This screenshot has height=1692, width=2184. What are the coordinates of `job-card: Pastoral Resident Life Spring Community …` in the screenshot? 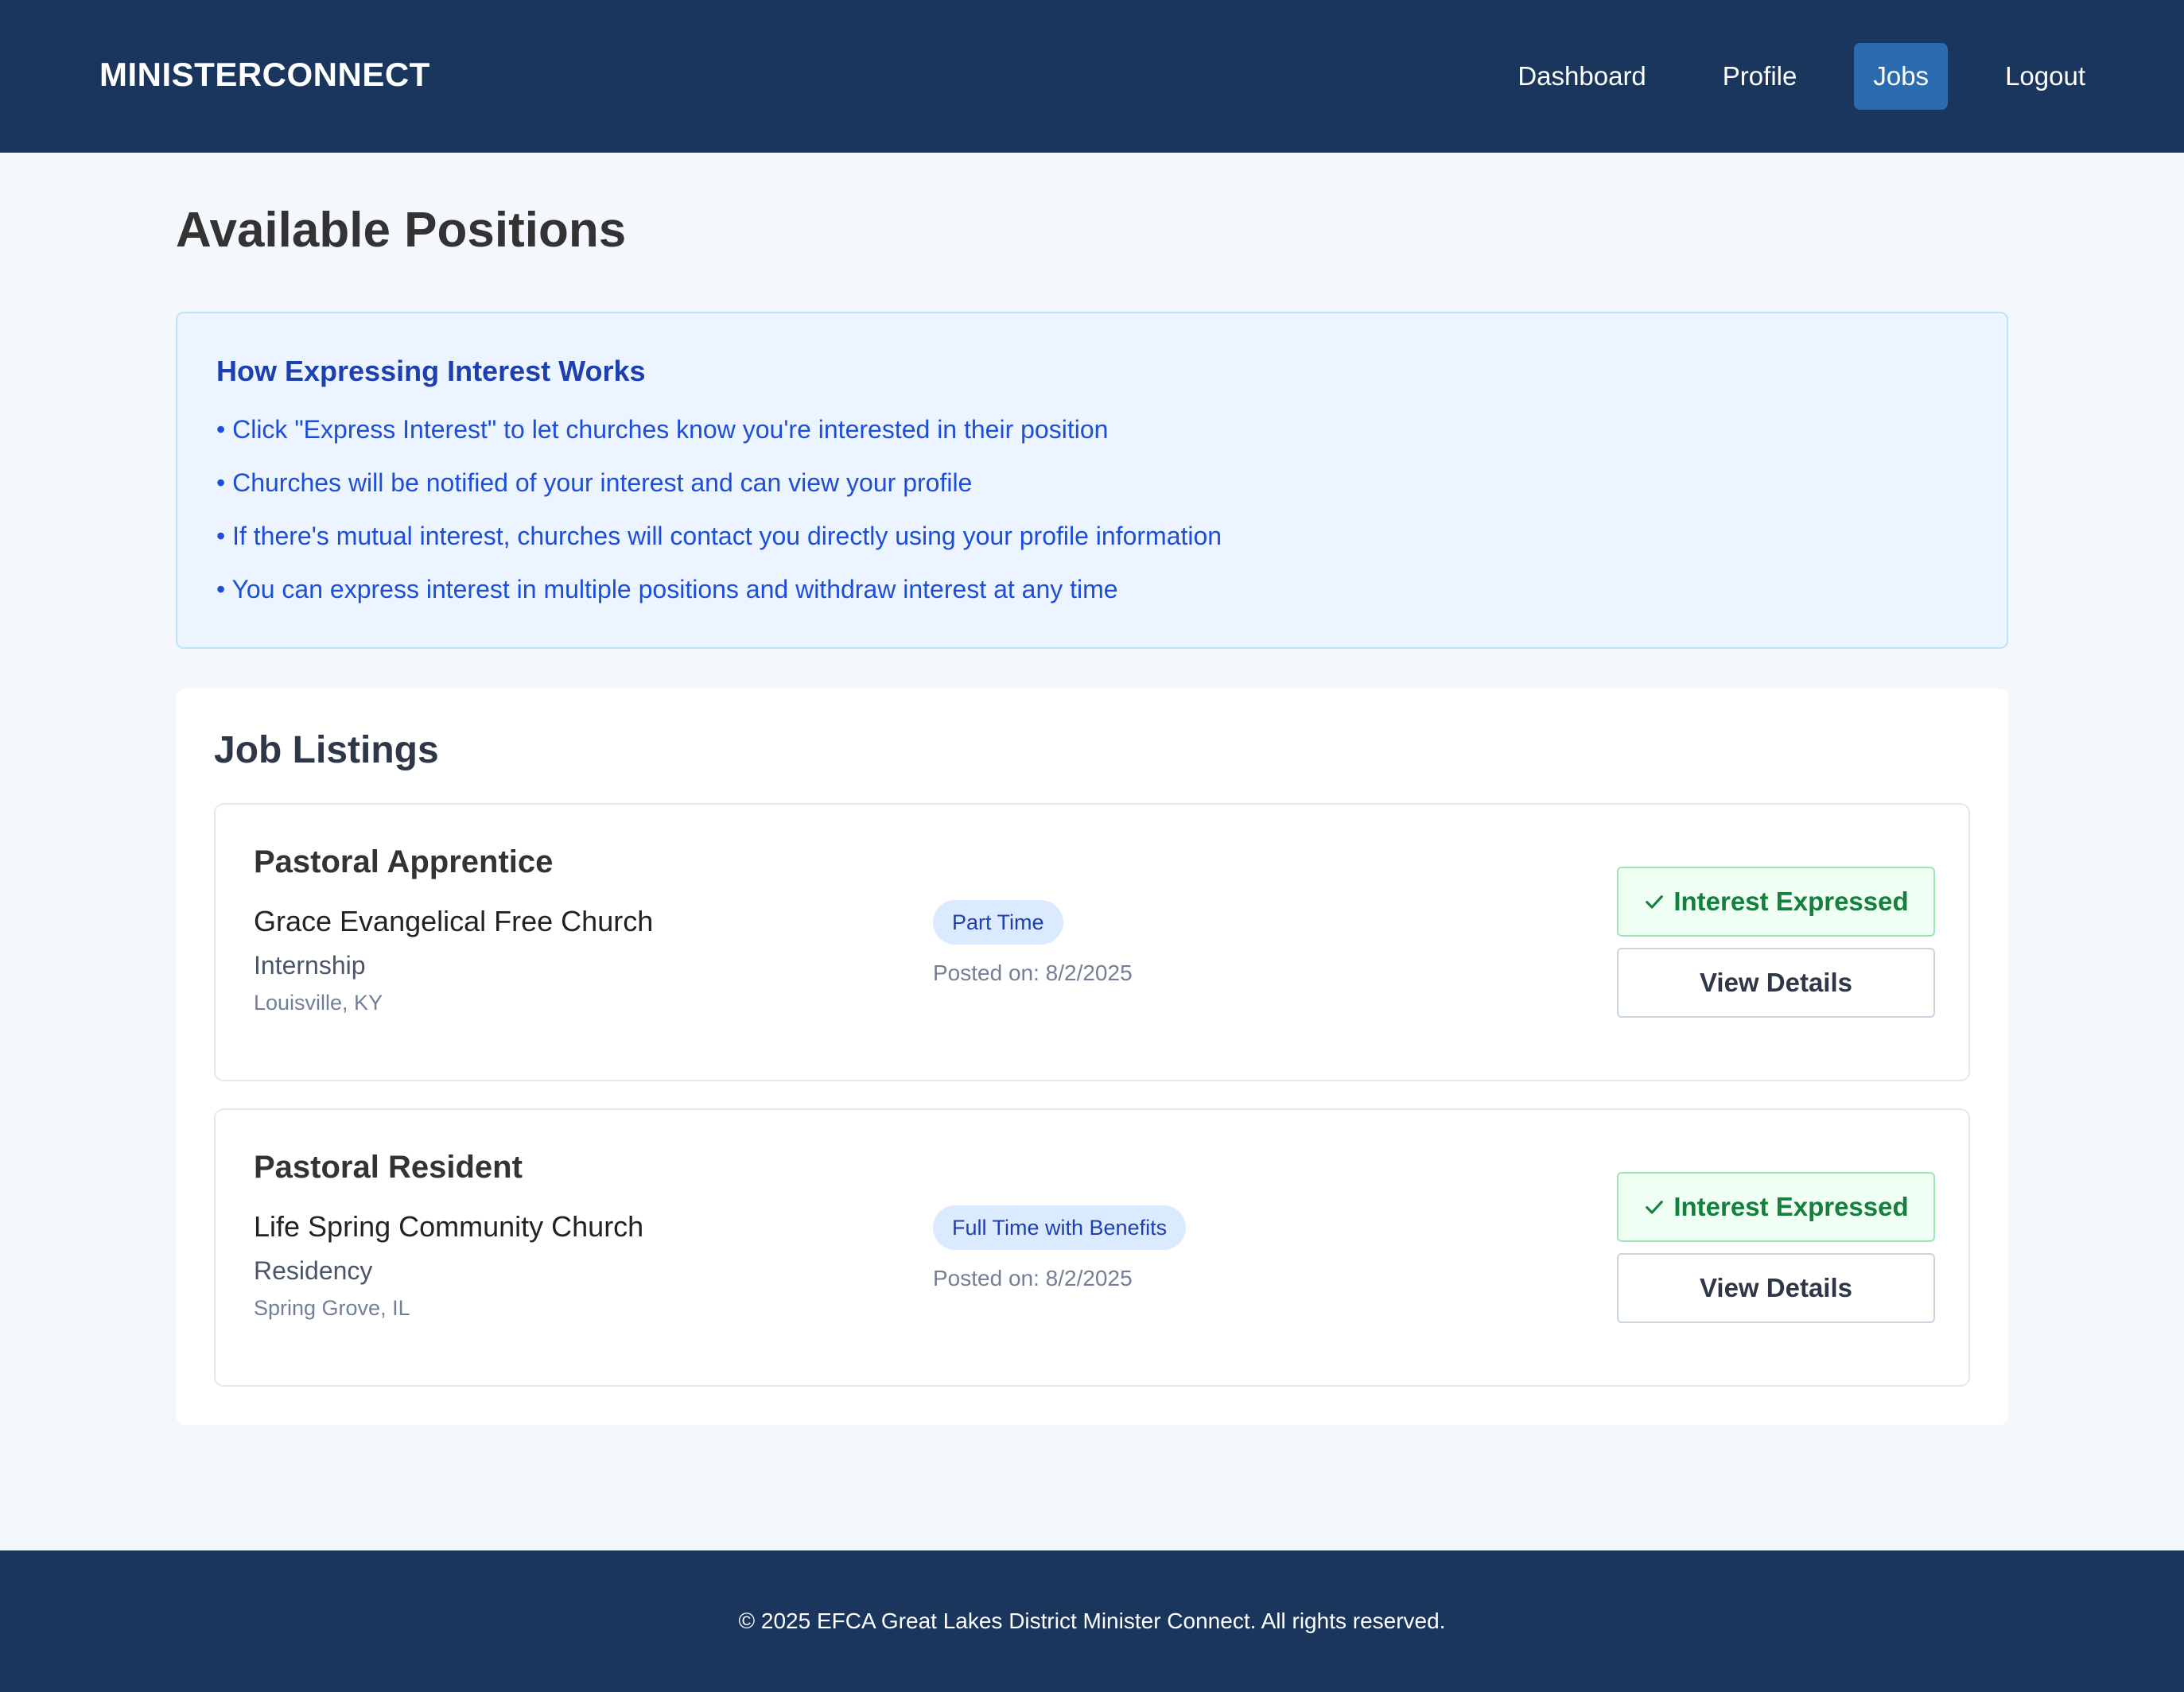 It's located at (1092, 1247).